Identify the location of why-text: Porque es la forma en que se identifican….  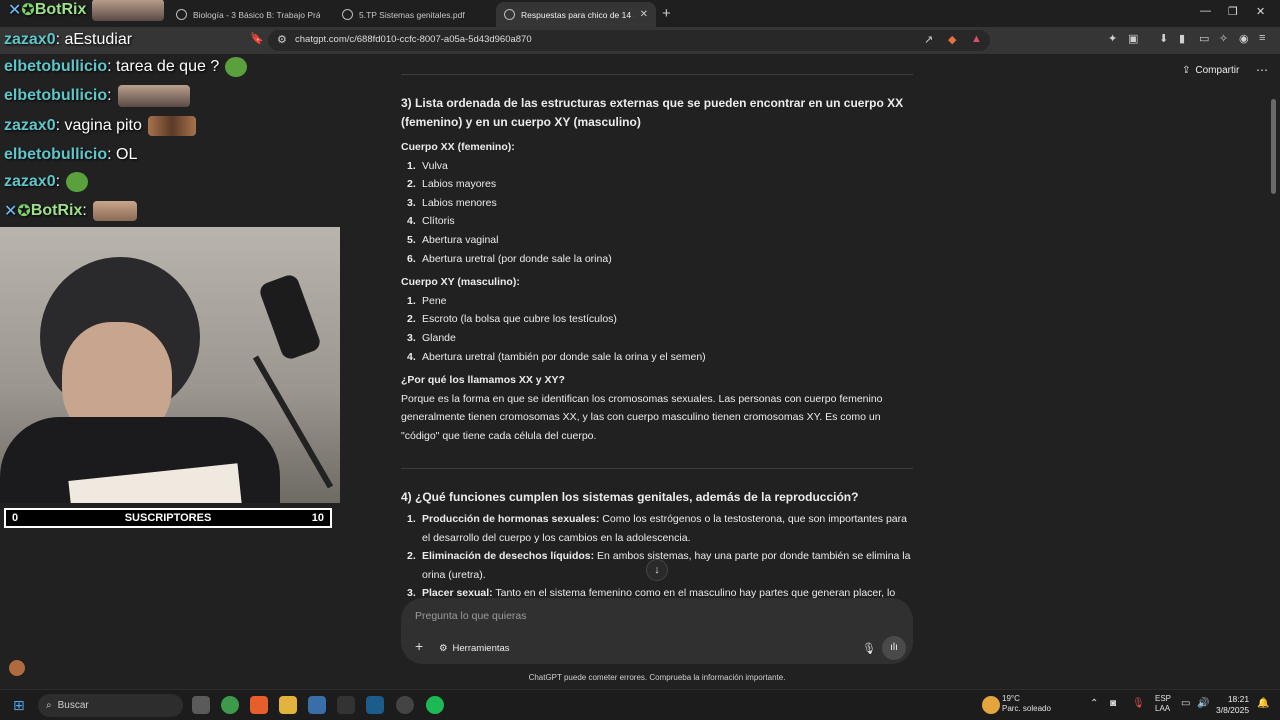
(642, 417).